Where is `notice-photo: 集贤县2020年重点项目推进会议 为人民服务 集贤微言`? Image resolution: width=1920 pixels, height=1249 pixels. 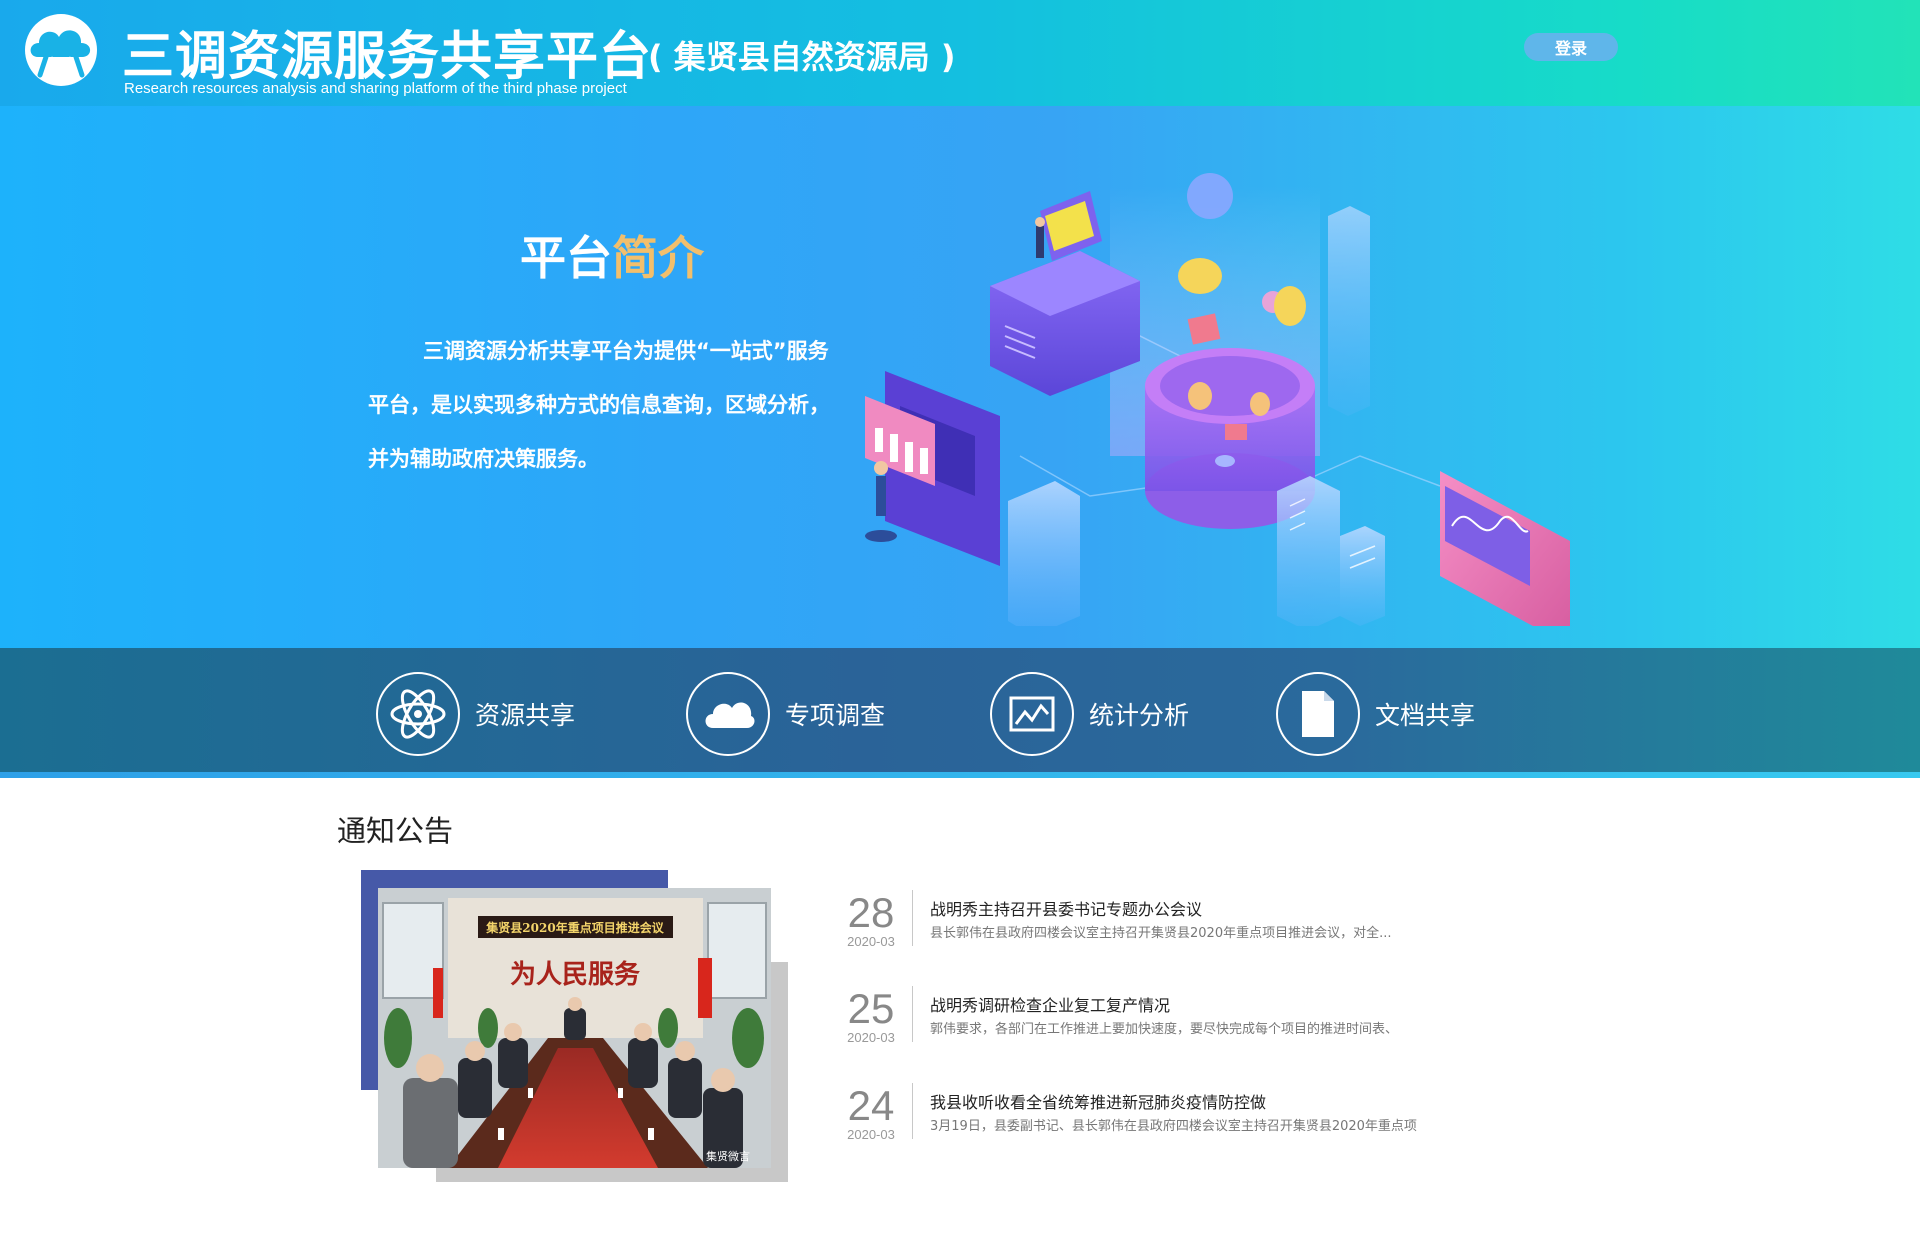
notice-photo: 集贤县2020年重点项目推进会议 为人民服务 集贤微言 is located at coordinates (574, 1028).